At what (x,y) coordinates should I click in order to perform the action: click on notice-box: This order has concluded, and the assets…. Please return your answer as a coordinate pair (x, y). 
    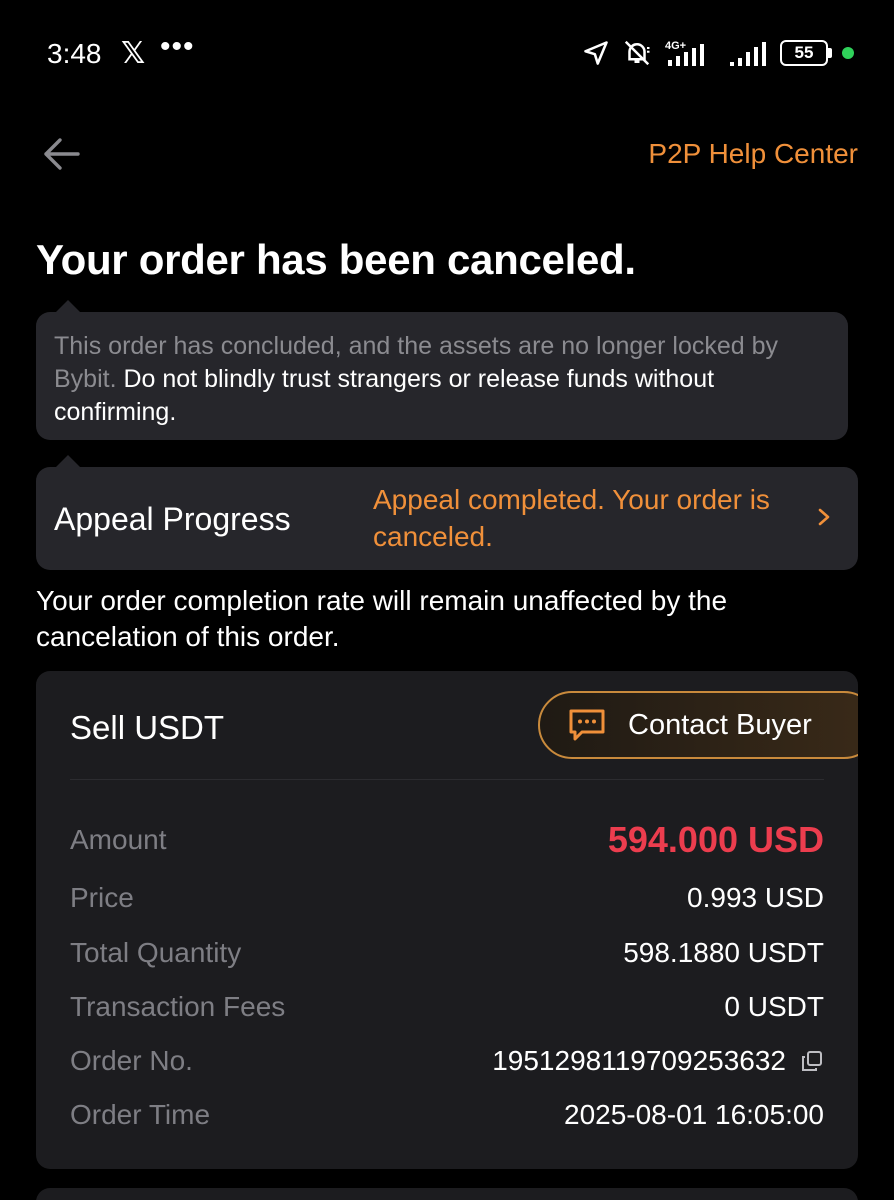
    Looking at the image, I should click on (442, 376).